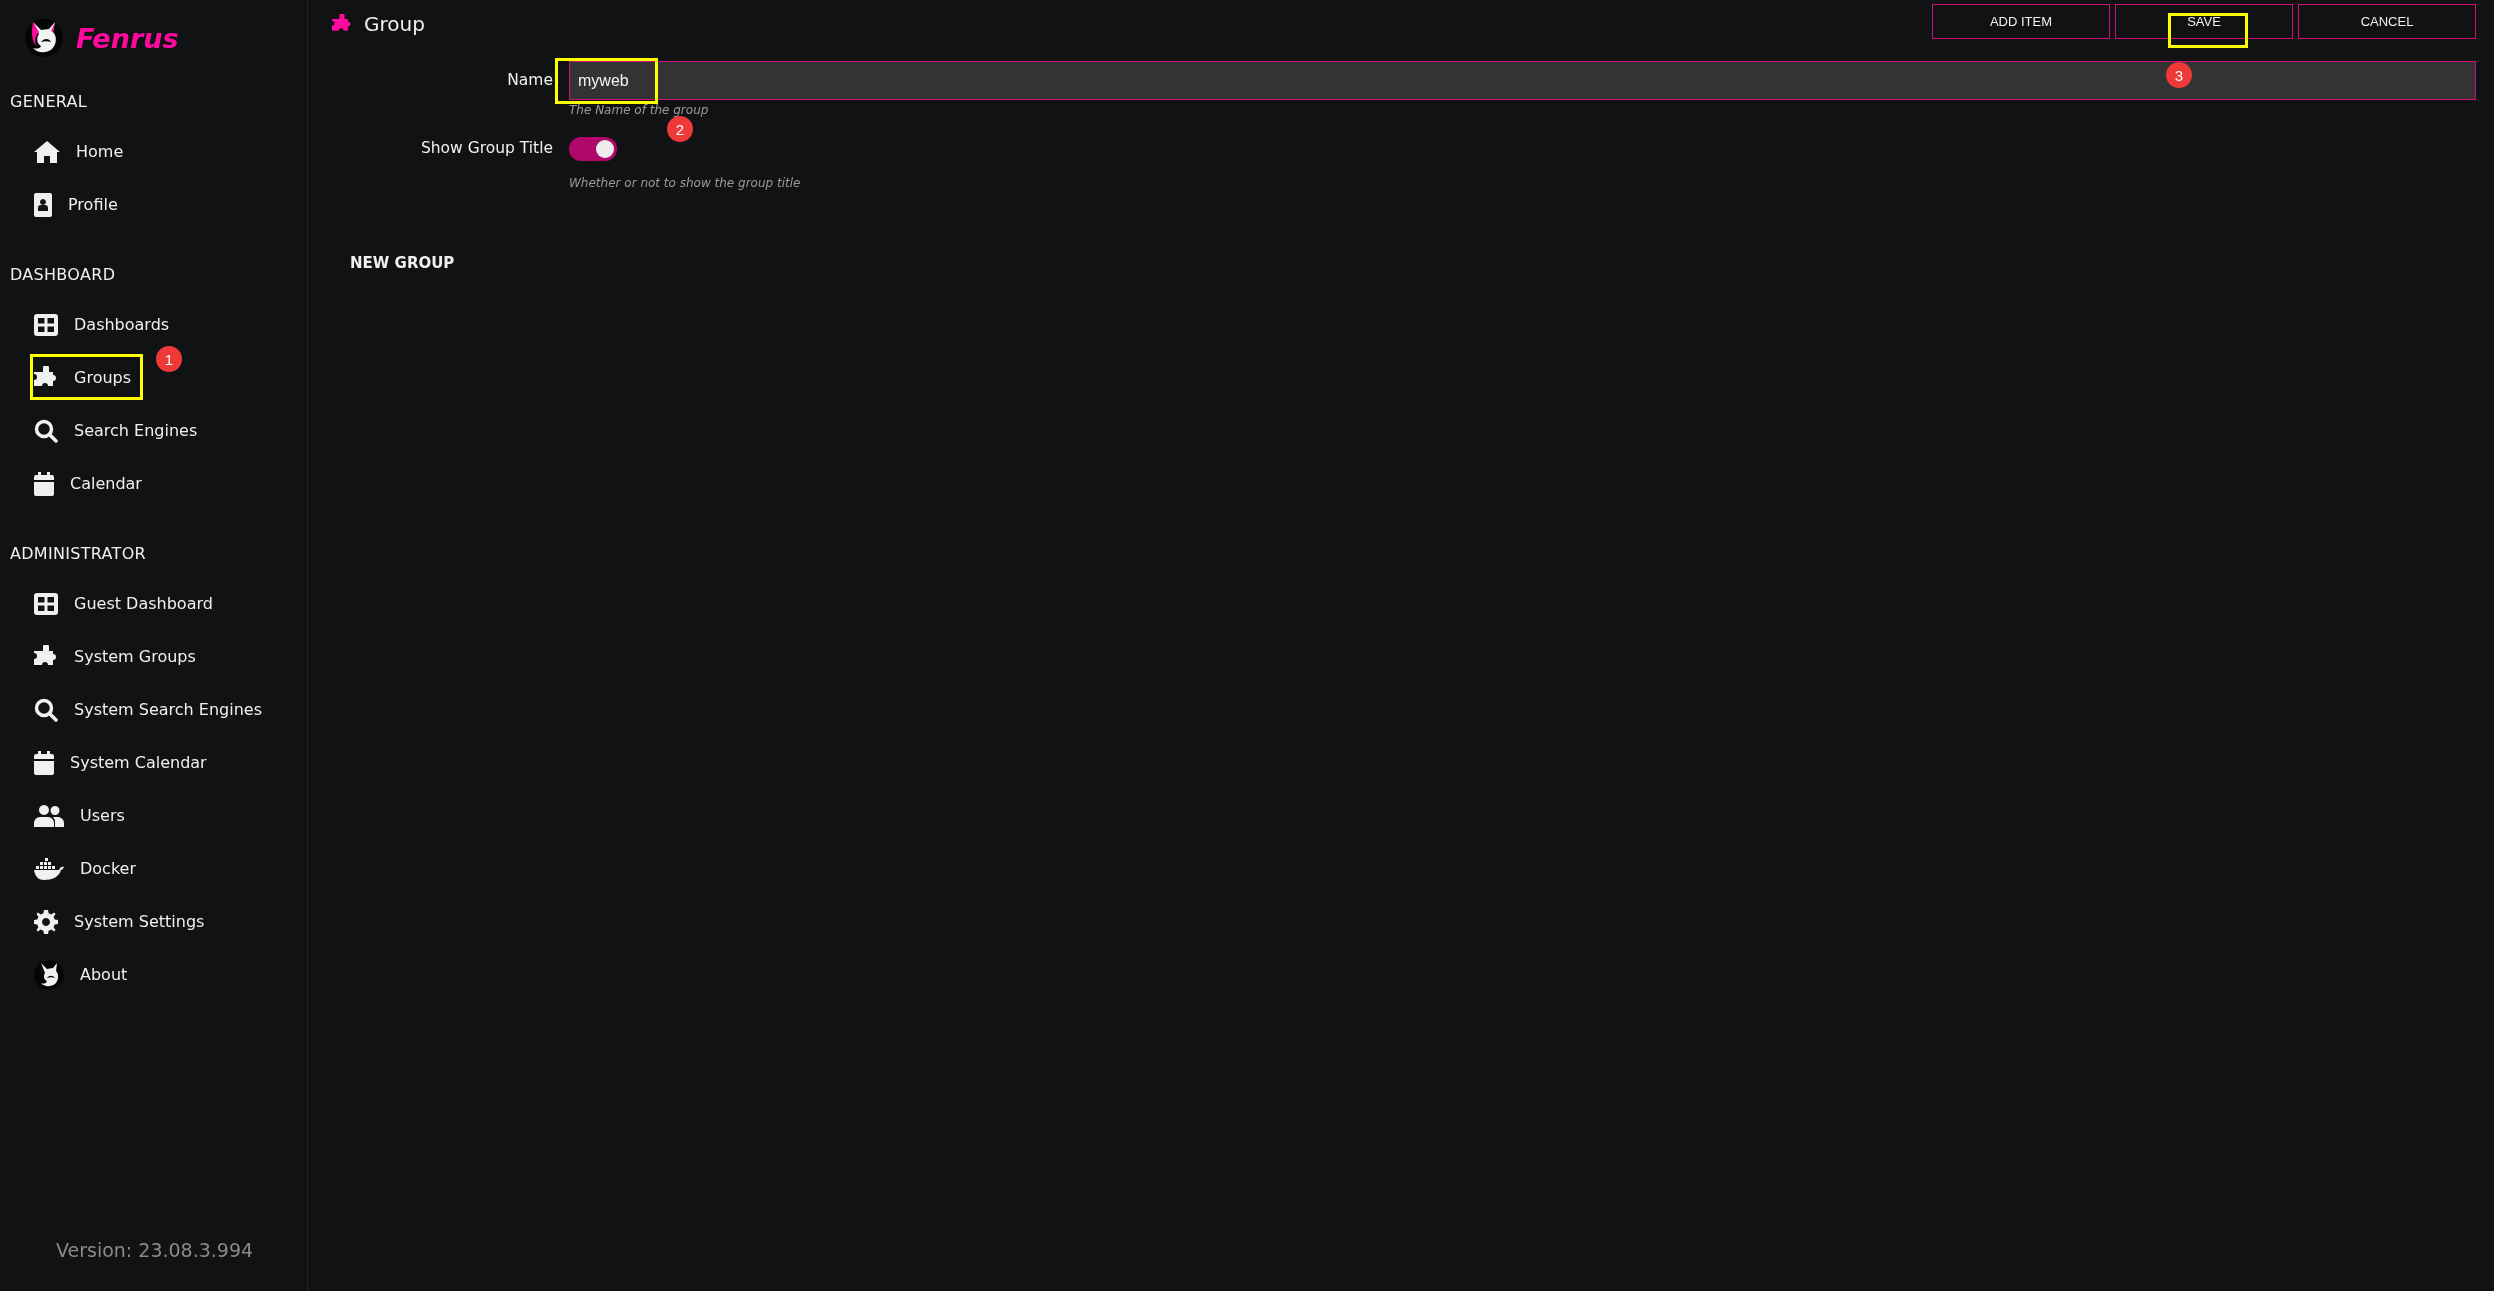  What do you see at coordinates (85, 377) in the screenshot?
I see `nav-item: Groups` at bounding box center [85, 377].